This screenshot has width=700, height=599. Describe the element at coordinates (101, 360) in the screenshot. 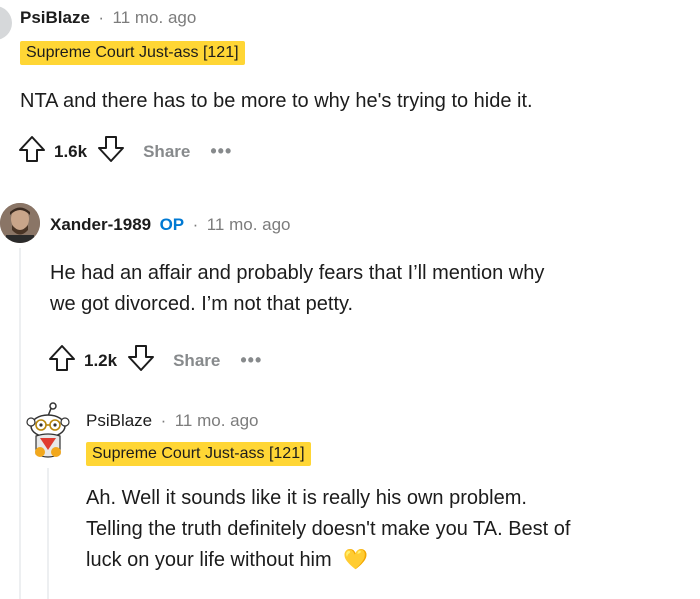

I see `vote-count: 1.2k` at that location.